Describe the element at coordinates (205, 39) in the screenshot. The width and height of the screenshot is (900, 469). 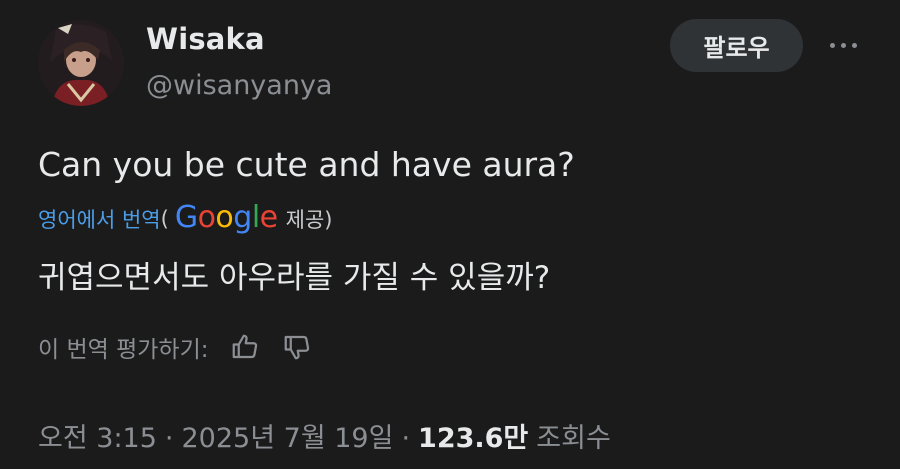
I see `author-name: Wisaka` at that location.